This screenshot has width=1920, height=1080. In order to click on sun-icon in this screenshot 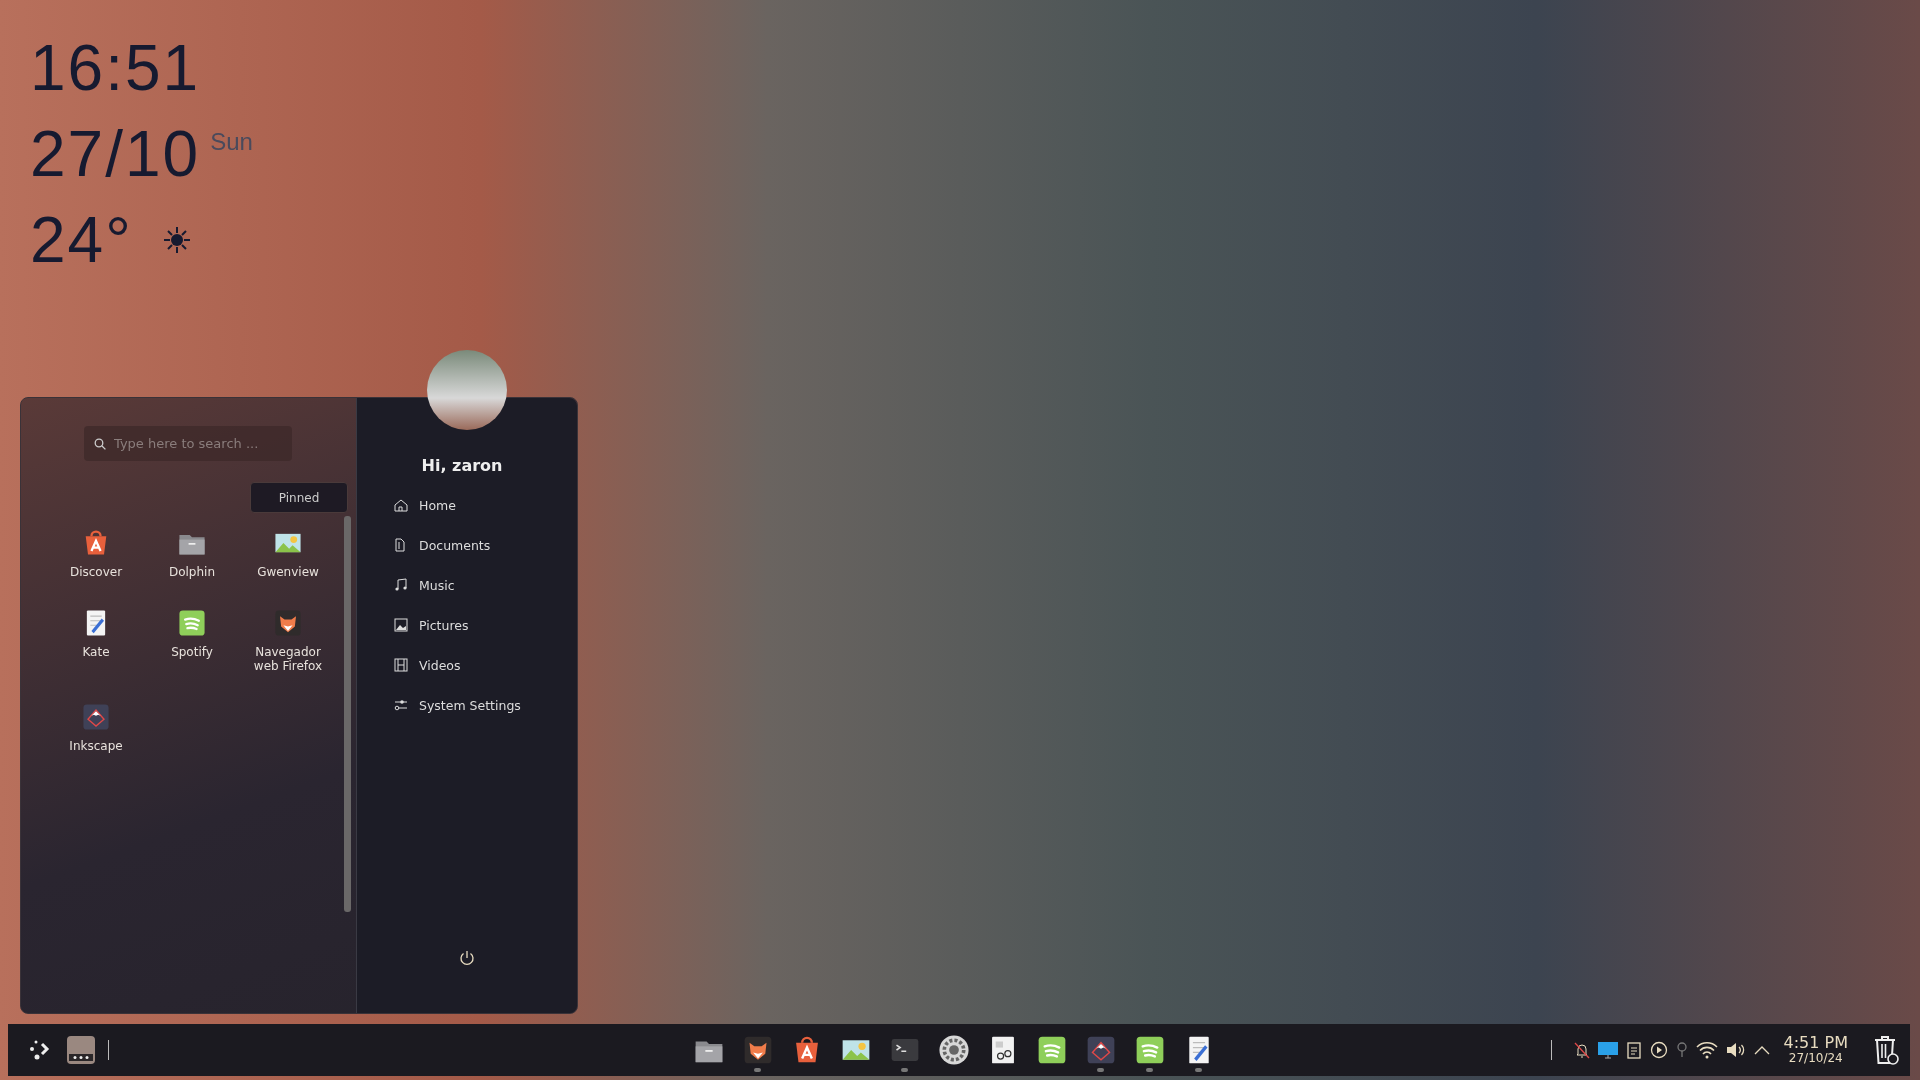, I will do `click(176, 240)`.